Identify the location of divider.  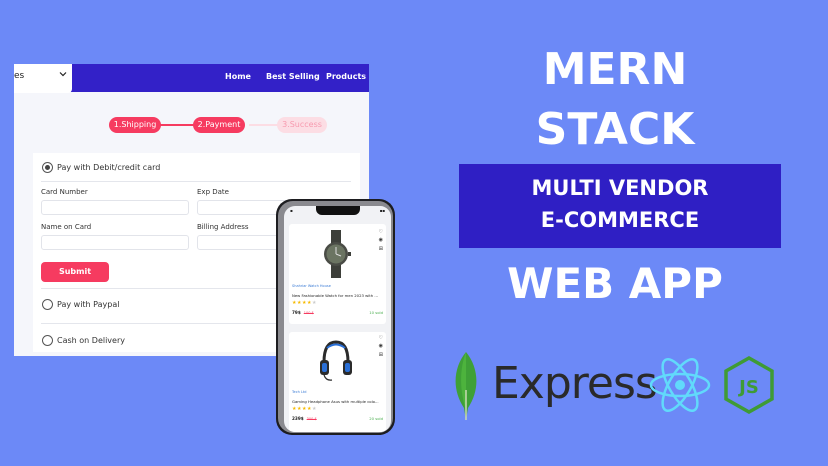
(196, 181).